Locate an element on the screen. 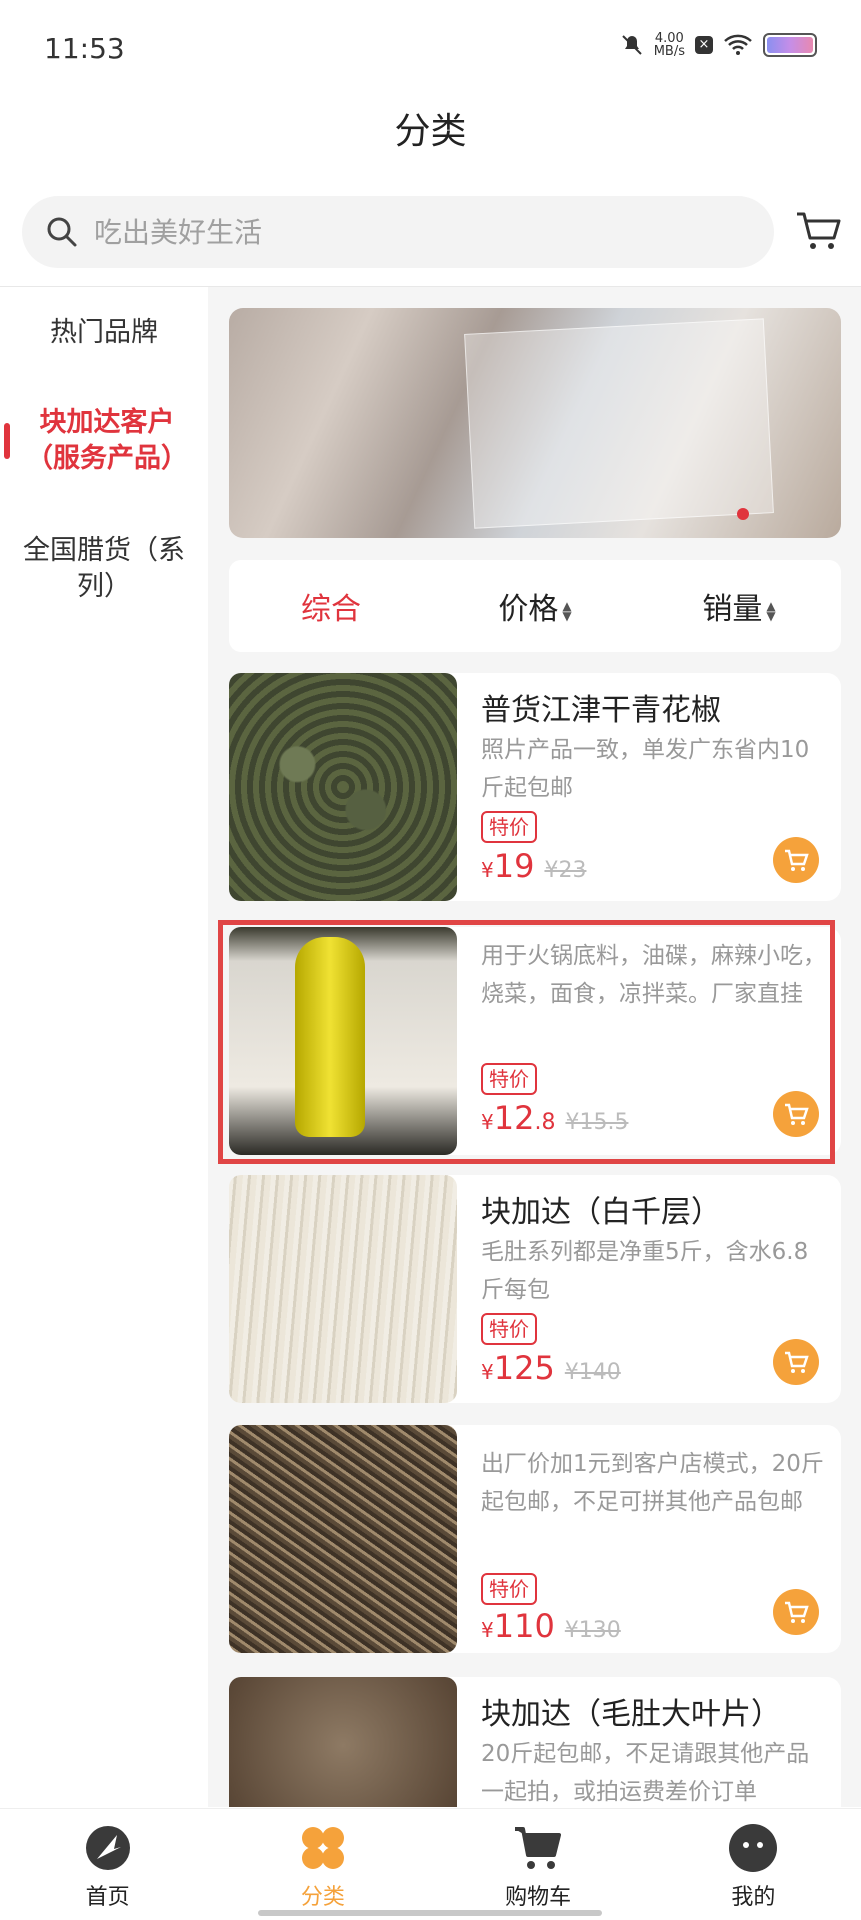 This screenshot has width=861, height=1920. product-desc: 出厂价加1元到客户店模式，20斤起包邮，不足可拼其他产品包邮 is located at coordinates (652, 1483).